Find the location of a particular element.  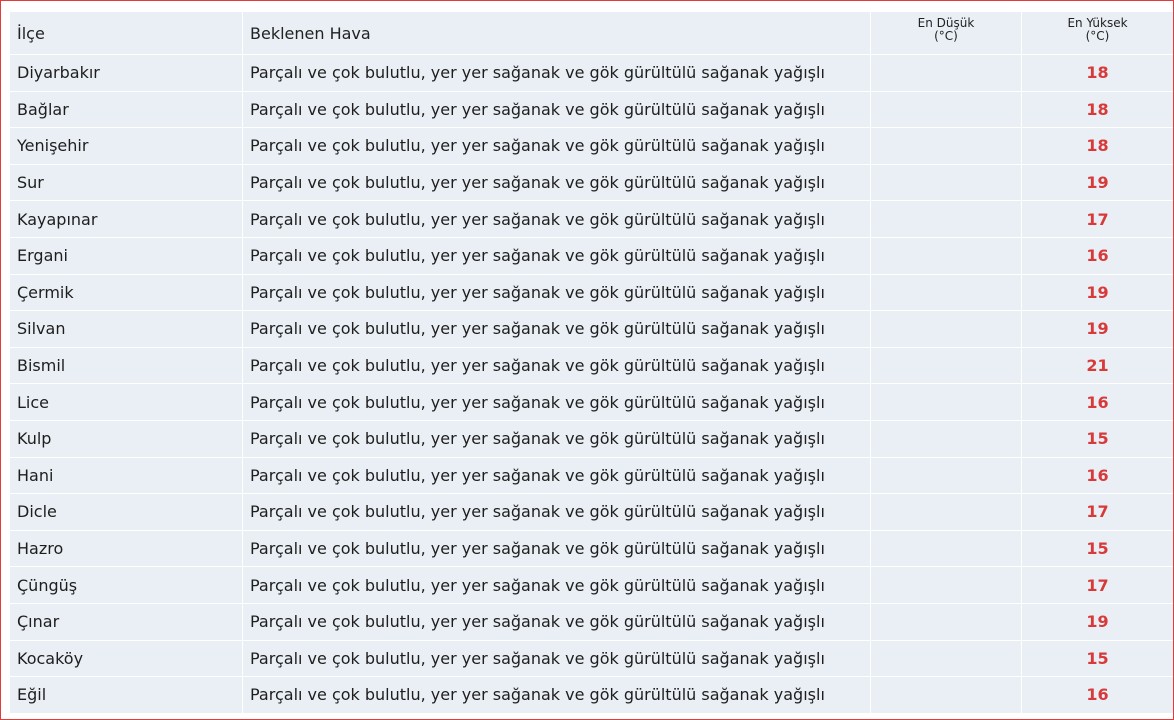

header-min-unit: (°C) is located at coordinates (946, 36).